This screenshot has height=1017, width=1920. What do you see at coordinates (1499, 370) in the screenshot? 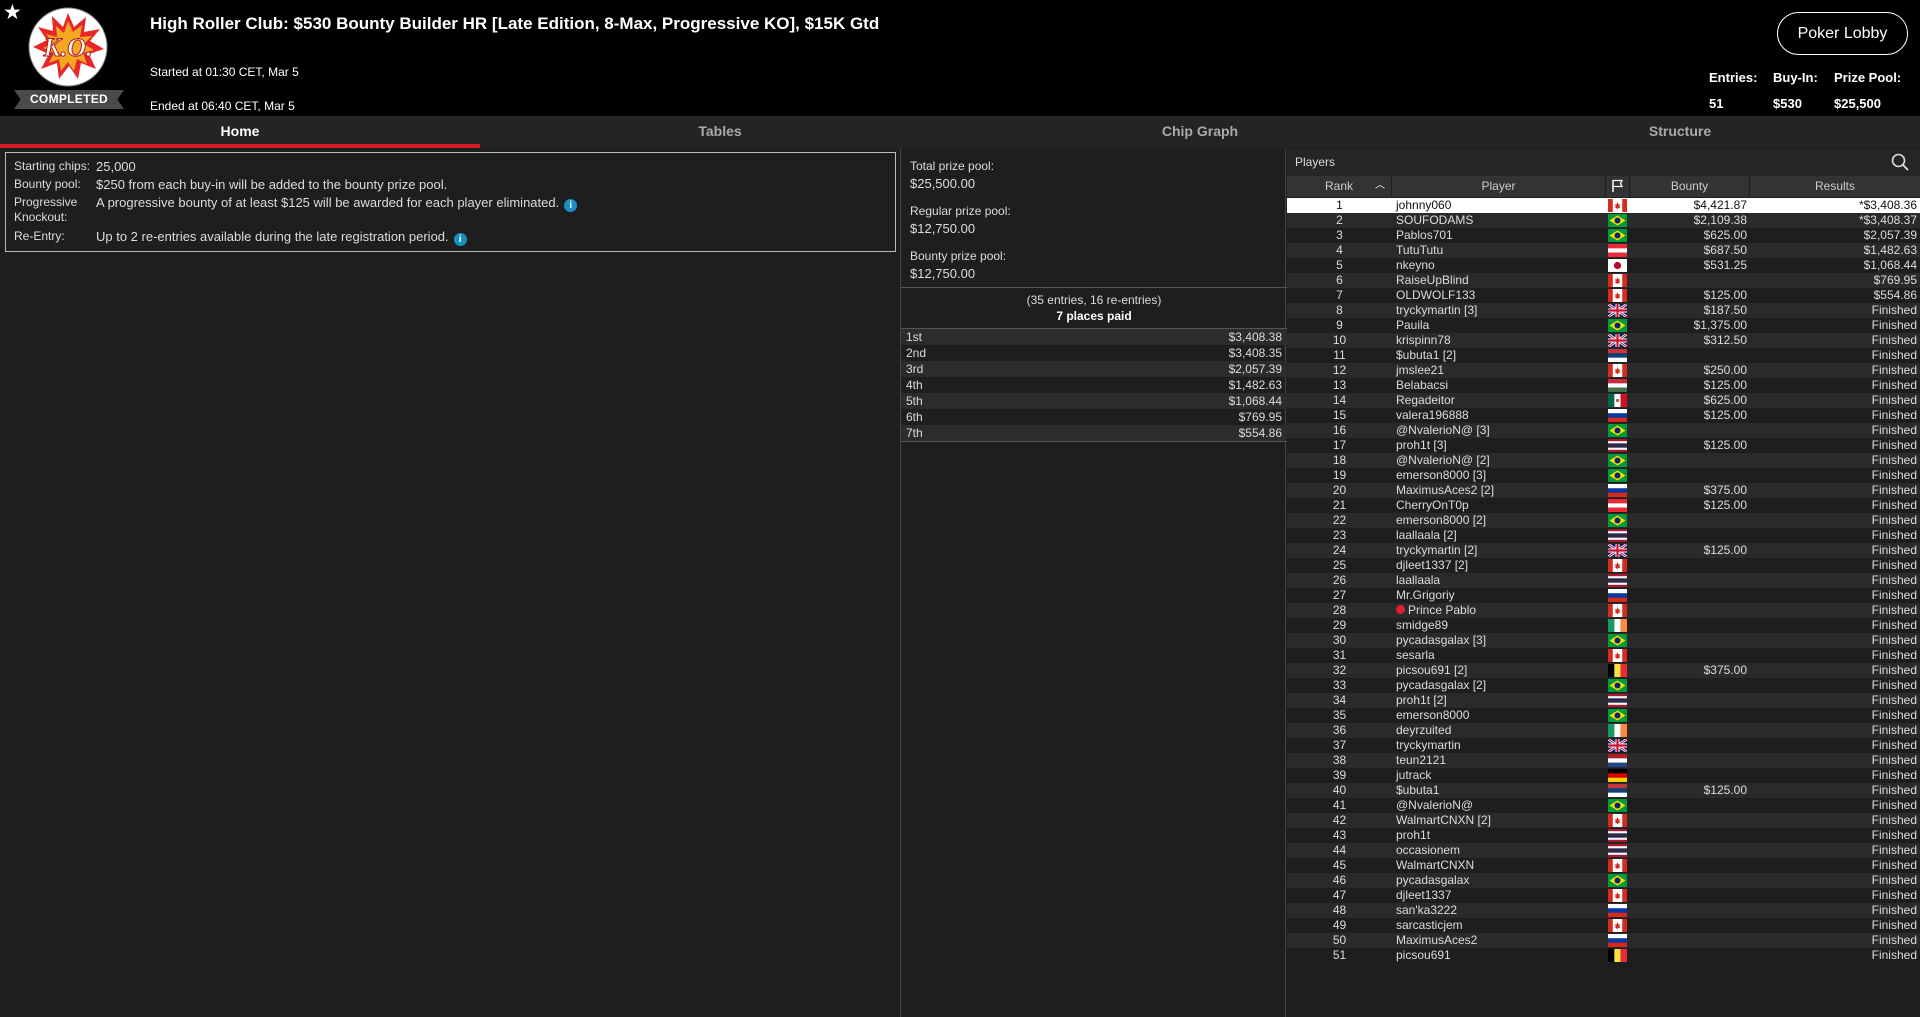
I see `player-name-cell: jmslee21` at bounding box center [1499, 370].